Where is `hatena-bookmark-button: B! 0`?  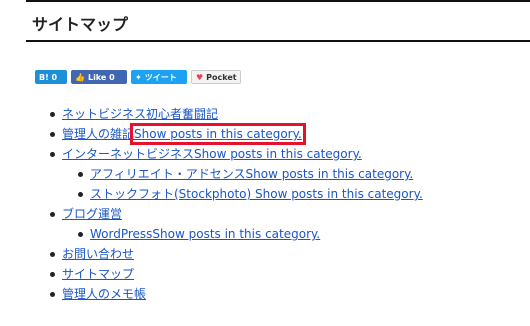 hatena-bookmark-button: B! 0 is located at coordinates (51, 77).